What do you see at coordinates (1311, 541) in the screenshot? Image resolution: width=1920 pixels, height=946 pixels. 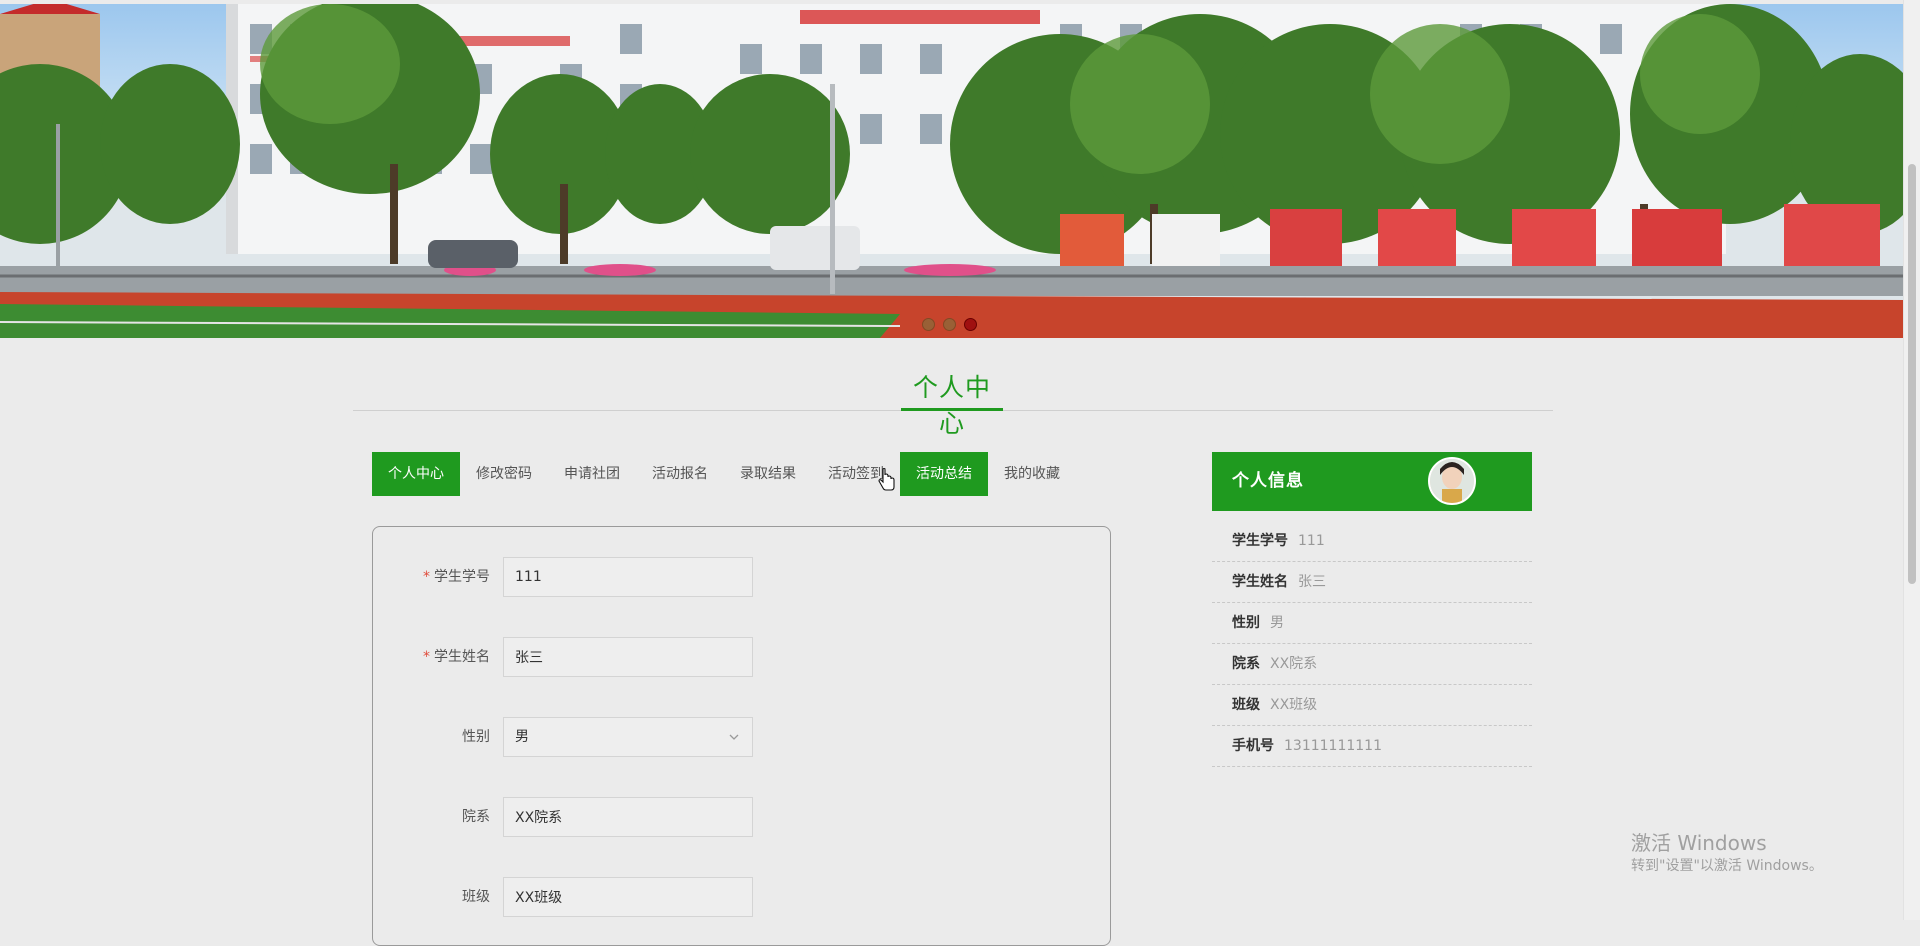 I see `info-value: 111` at bounding box center [1311, 541].